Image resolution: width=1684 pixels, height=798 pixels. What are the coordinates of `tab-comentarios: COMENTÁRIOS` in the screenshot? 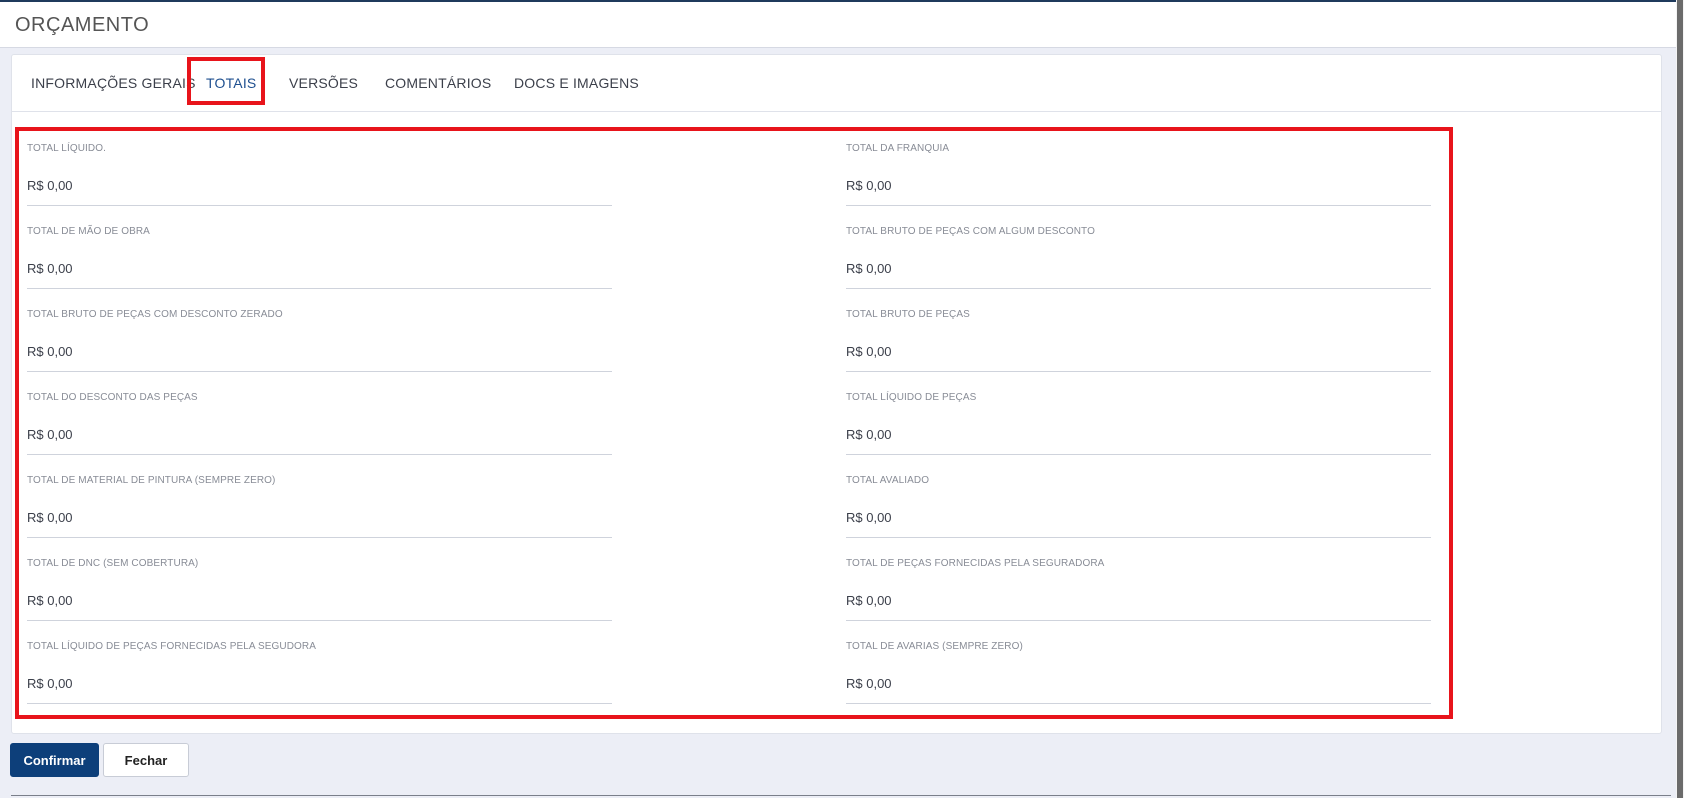 It's located at (438, 83).